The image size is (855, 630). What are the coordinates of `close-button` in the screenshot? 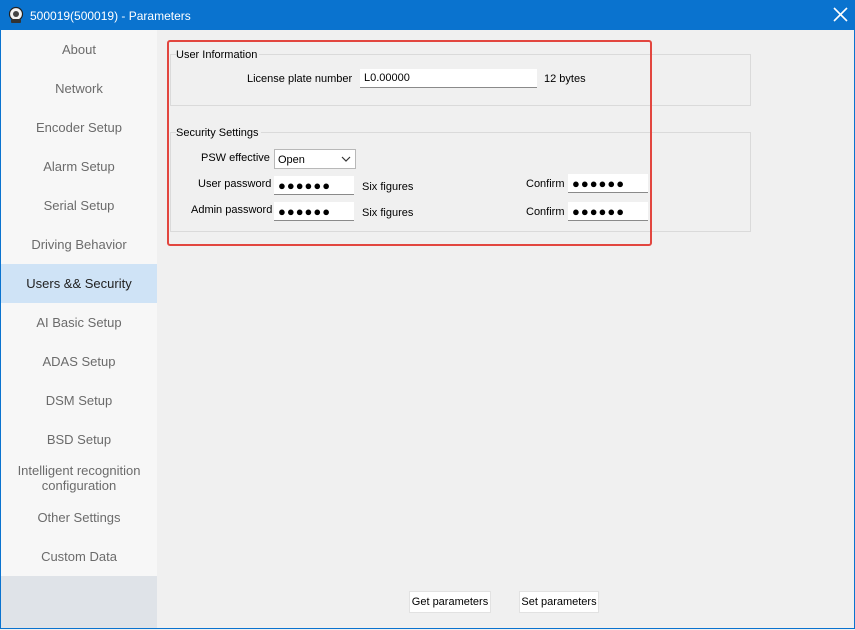 It's located at (840, 15).